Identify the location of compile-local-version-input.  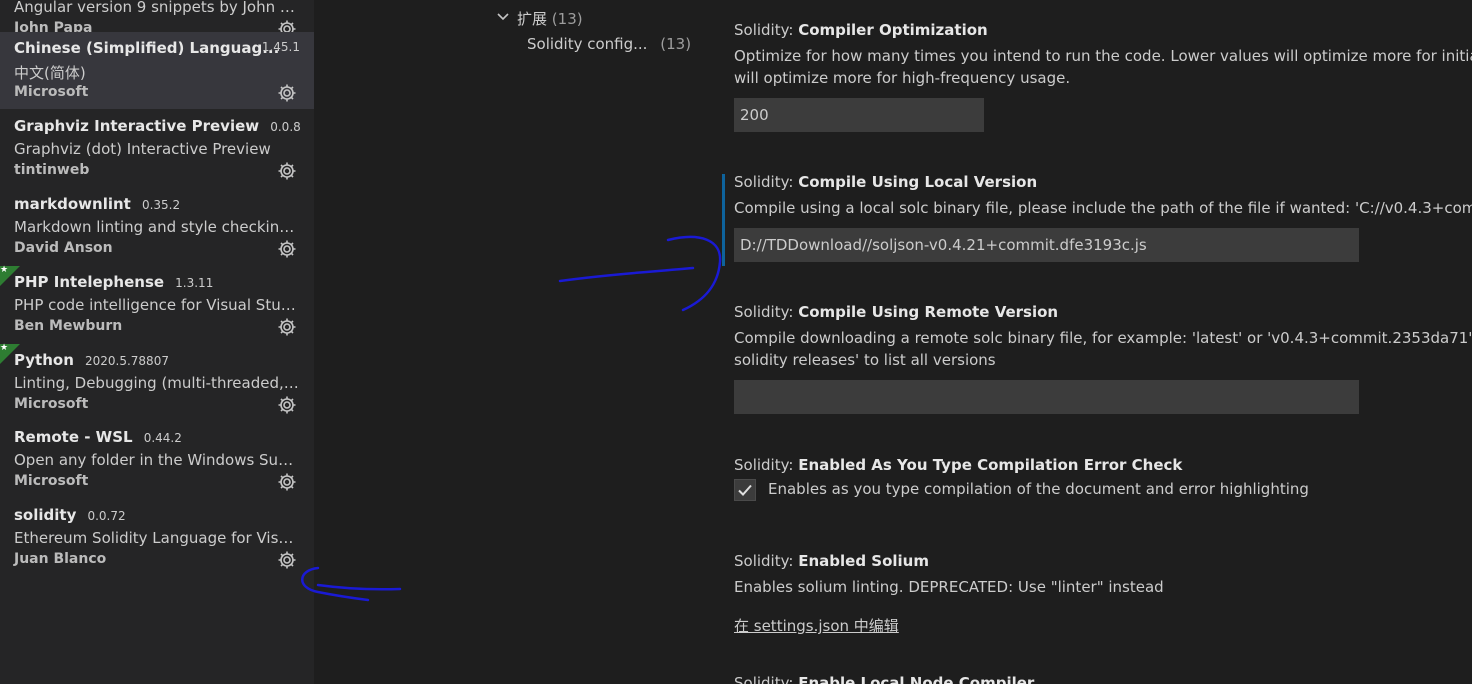
(1046, 245).